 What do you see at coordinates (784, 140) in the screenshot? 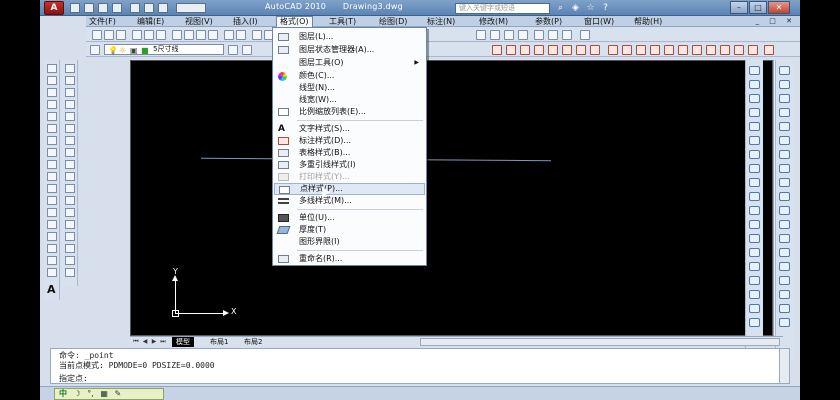
I see `view-back-icon` at bounding box center [784, 140].